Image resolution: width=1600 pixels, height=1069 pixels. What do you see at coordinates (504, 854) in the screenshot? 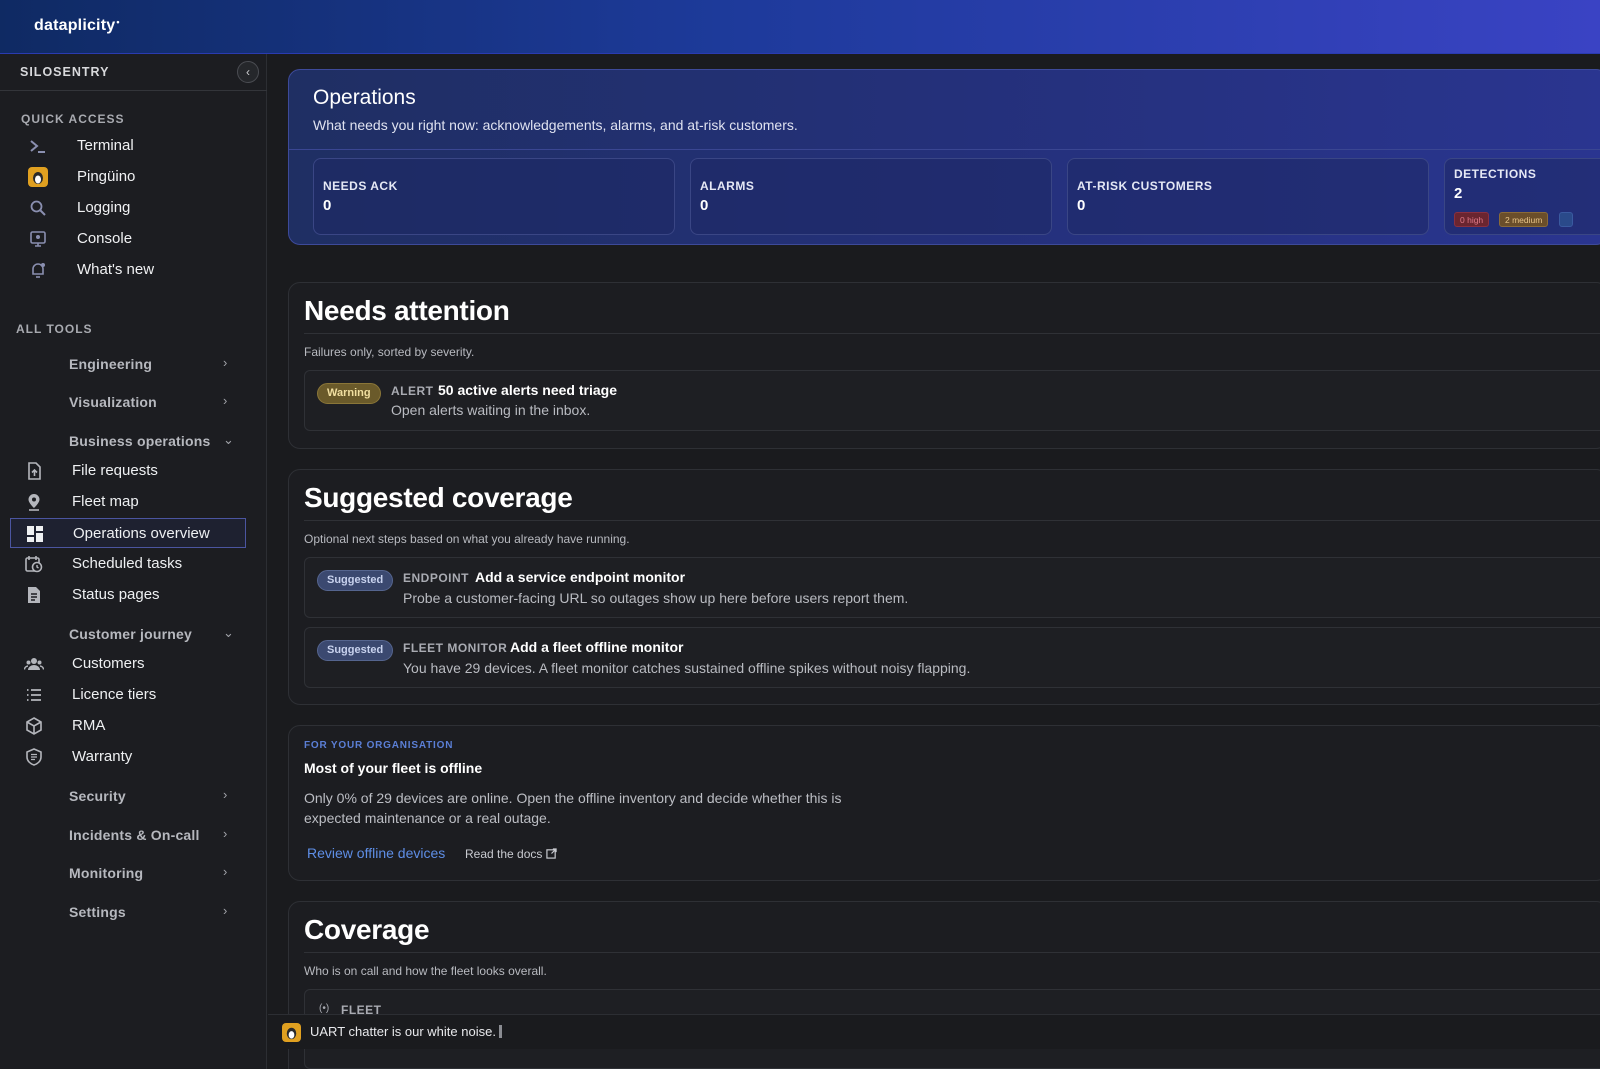
I see `read-docs-label: Read the docs` at bounding box center [504, 854].